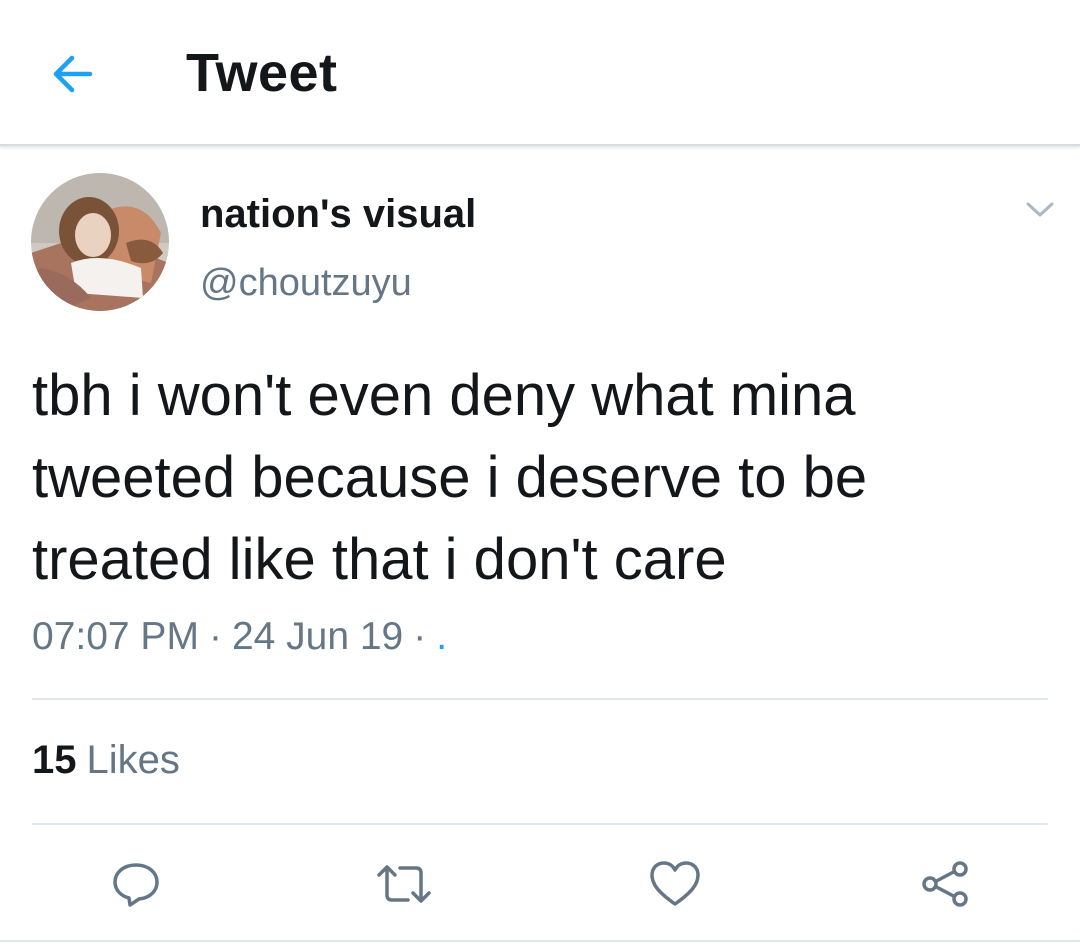 Image resolution: width=1080 pixels, height=949 pixels. I want to click on share-button, so click(945, 884).